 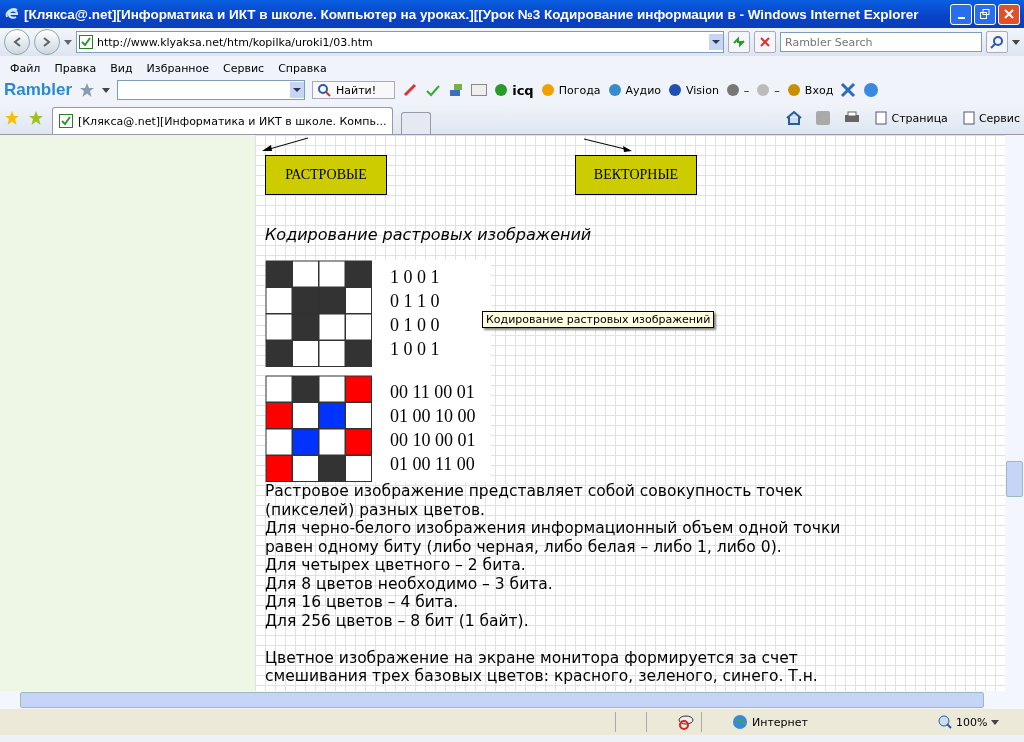 I want to click on stop-icon, so click(x=765, y=42).